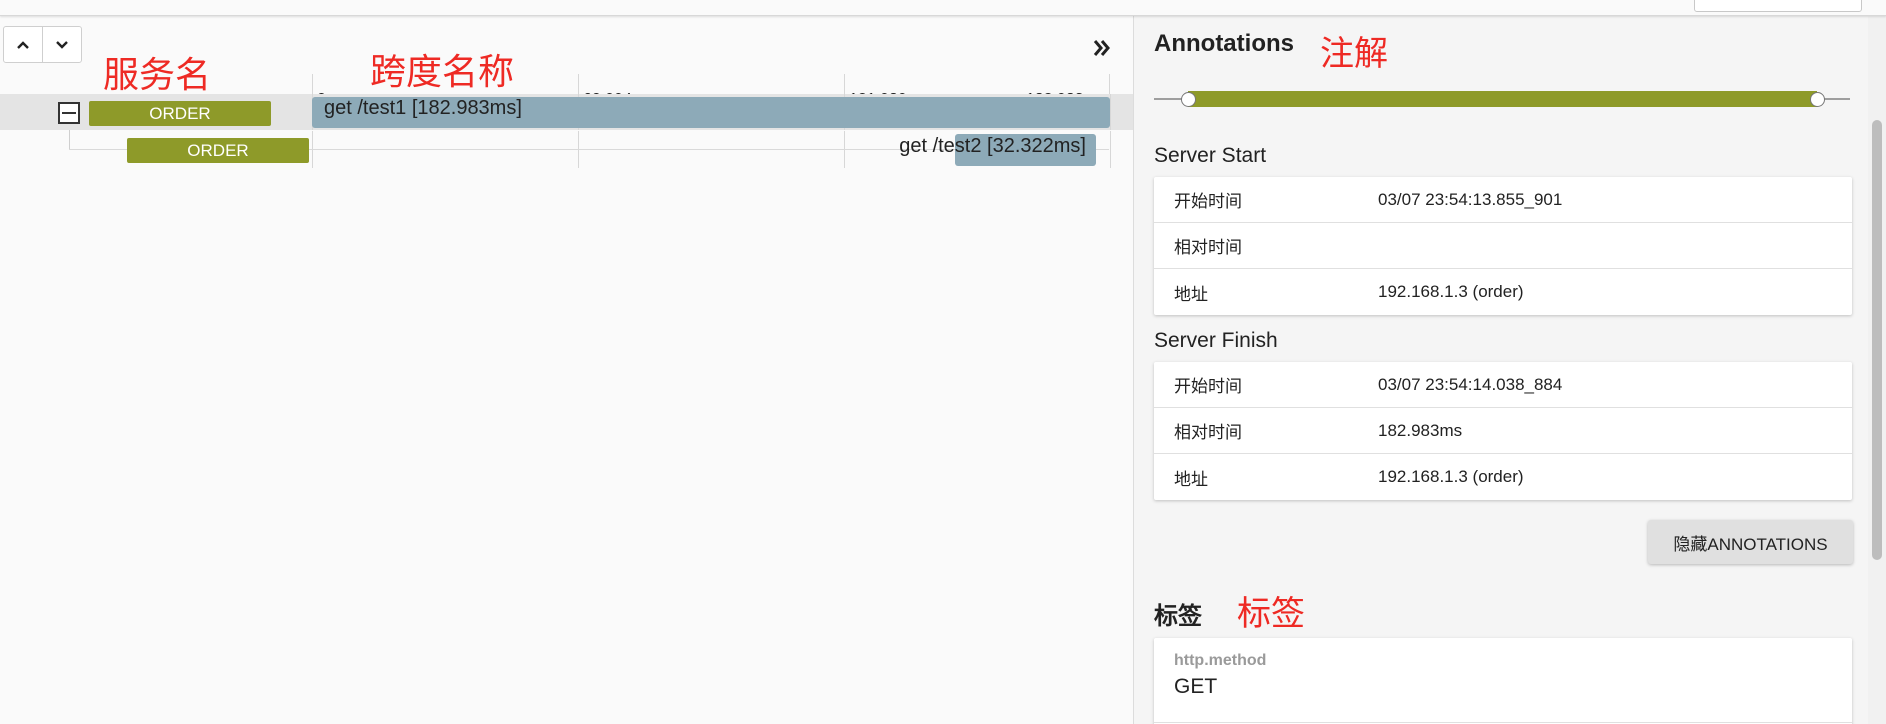  I want to click on service-name-callout: 服务名, so click(157, 75).